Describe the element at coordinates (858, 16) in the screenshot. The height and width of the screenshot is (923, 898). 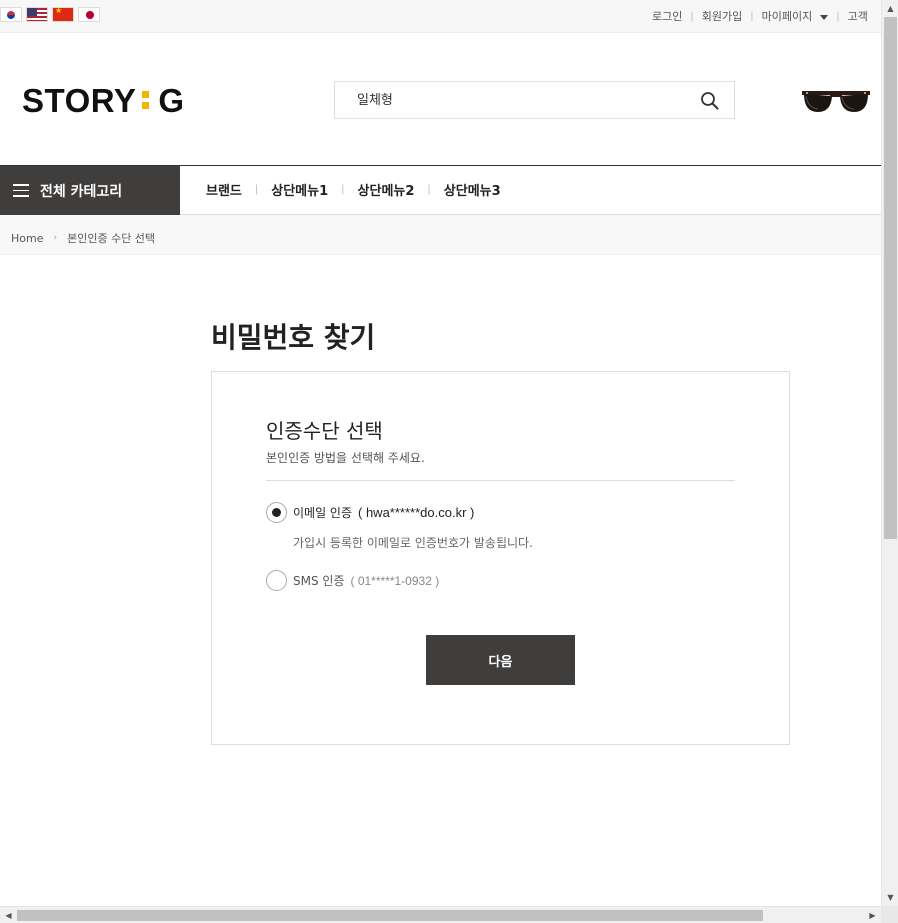
I see `customer-link: 고객` at that location.